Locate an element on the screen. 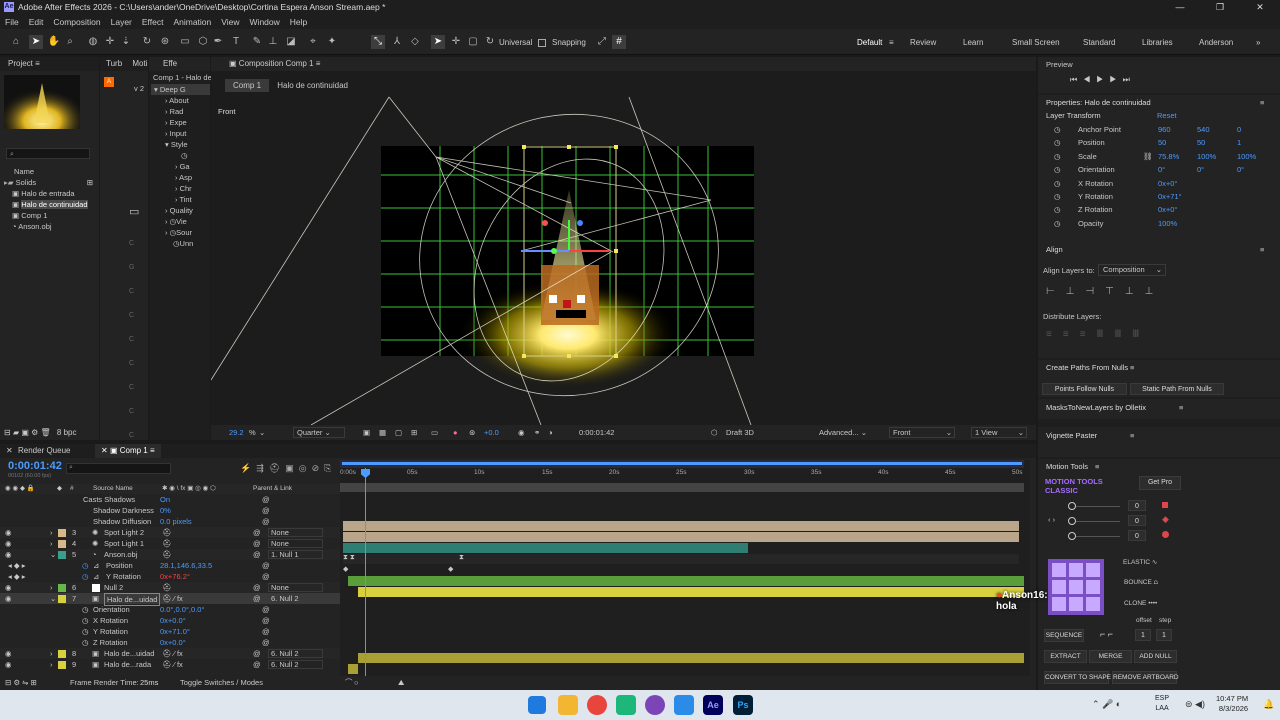 This screenshot has width=1280, height=720. step-value: 1 is located at coordinates (1164, 635).